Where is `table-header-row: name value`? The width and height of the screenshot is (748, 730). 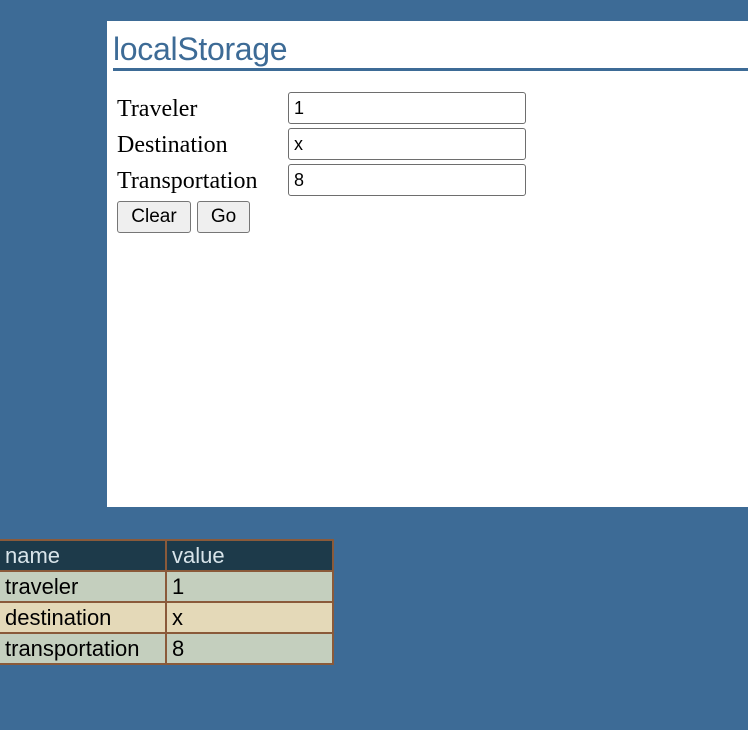 table-header-row: name value is located at coordinates (167, 555).